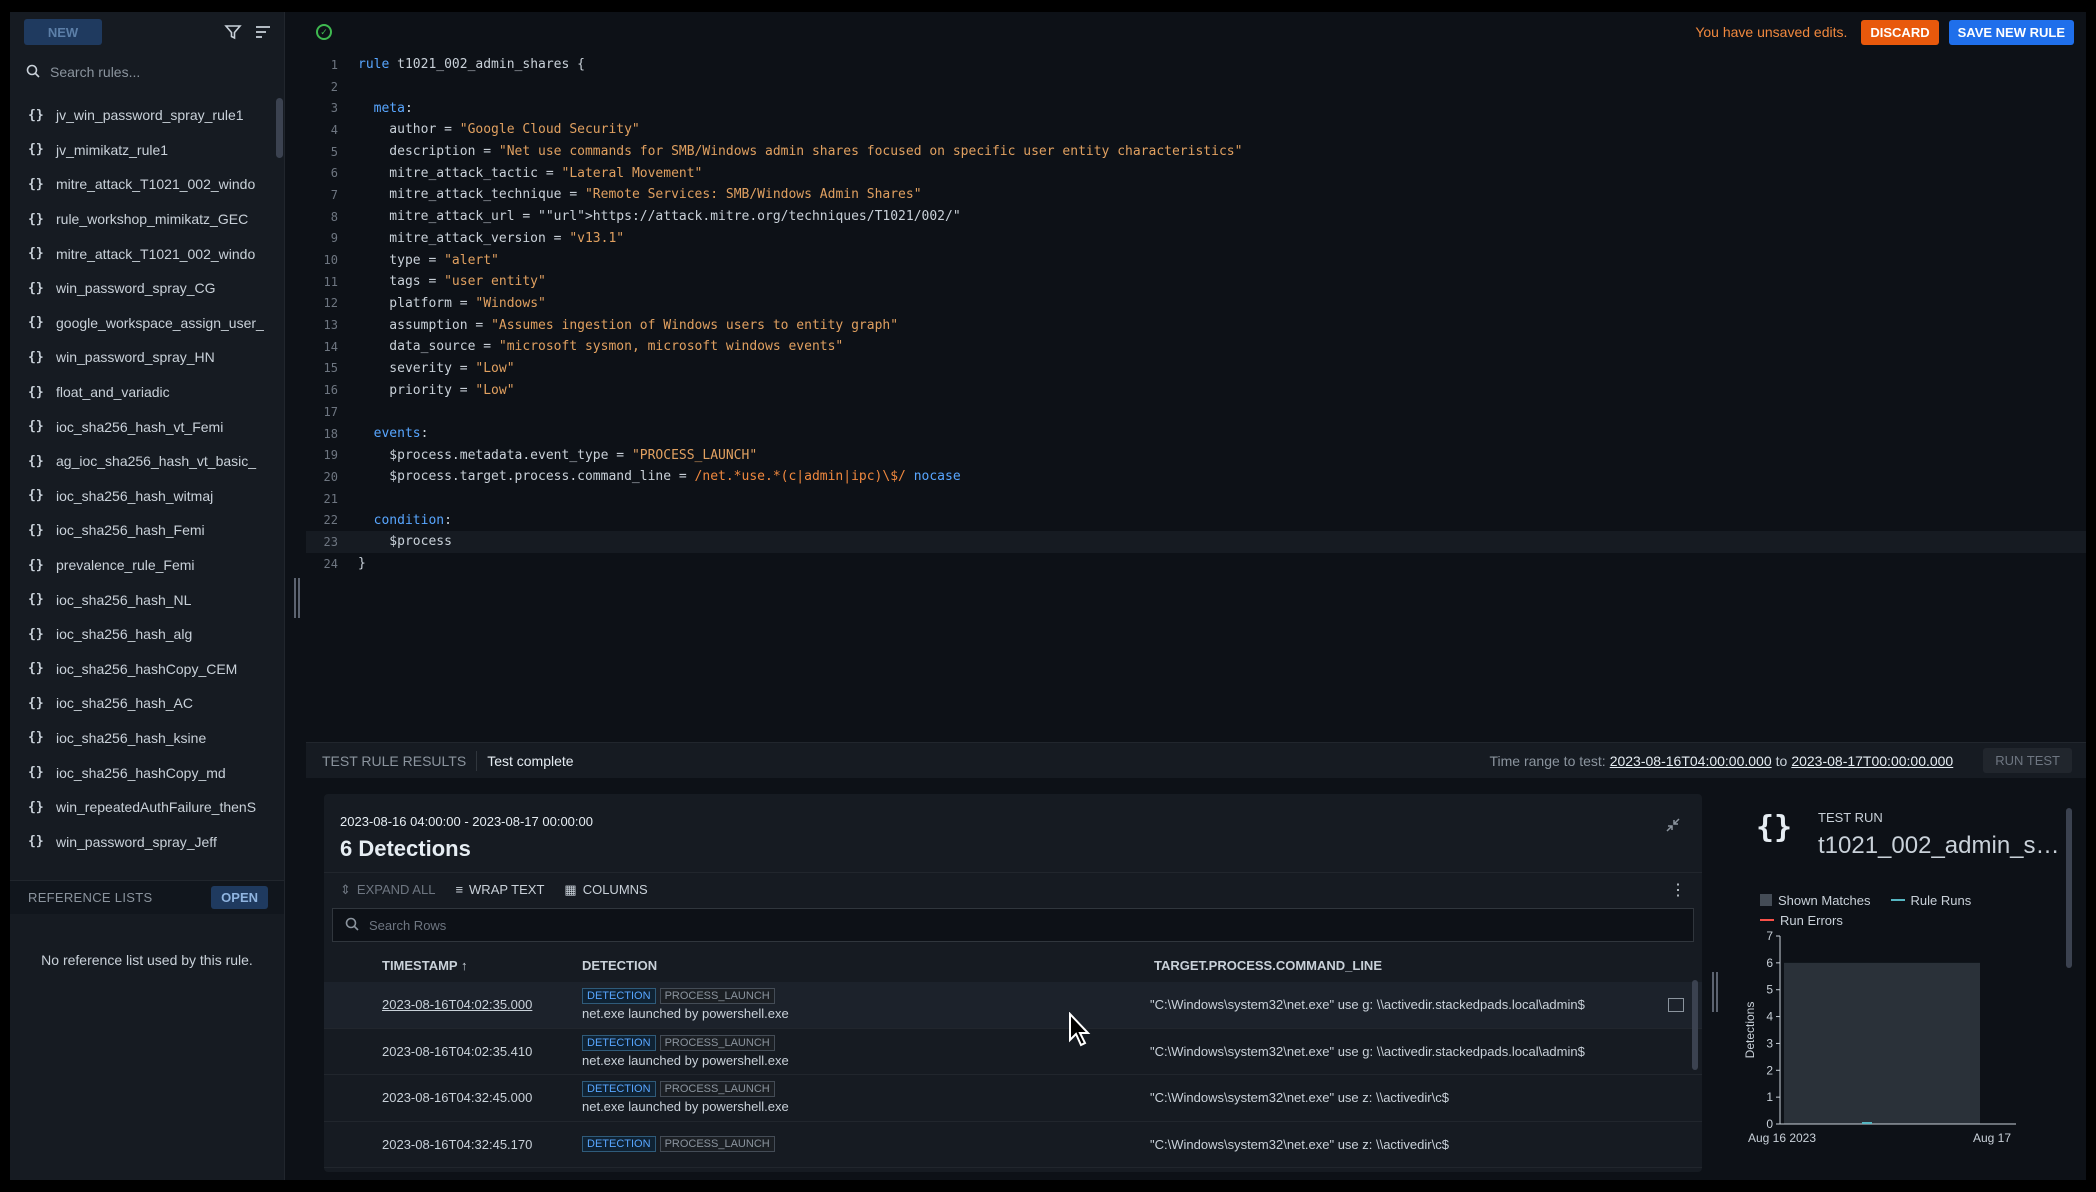 The height and width of the screenshot is (1192, 2096). Describe the element at coordinates (1930, 900) in the screenshot. I see `legend-rule-runs: Rule Runs` at that location.